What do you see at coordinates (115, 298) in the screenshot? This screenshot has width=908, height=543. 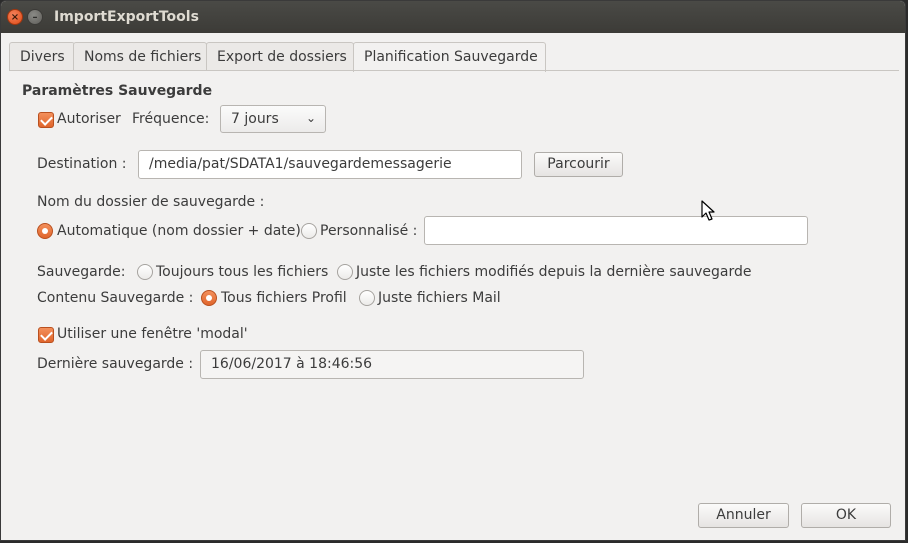 I see `content-label: Contenu Sauvegarde :` at bounding box center [115, 298].